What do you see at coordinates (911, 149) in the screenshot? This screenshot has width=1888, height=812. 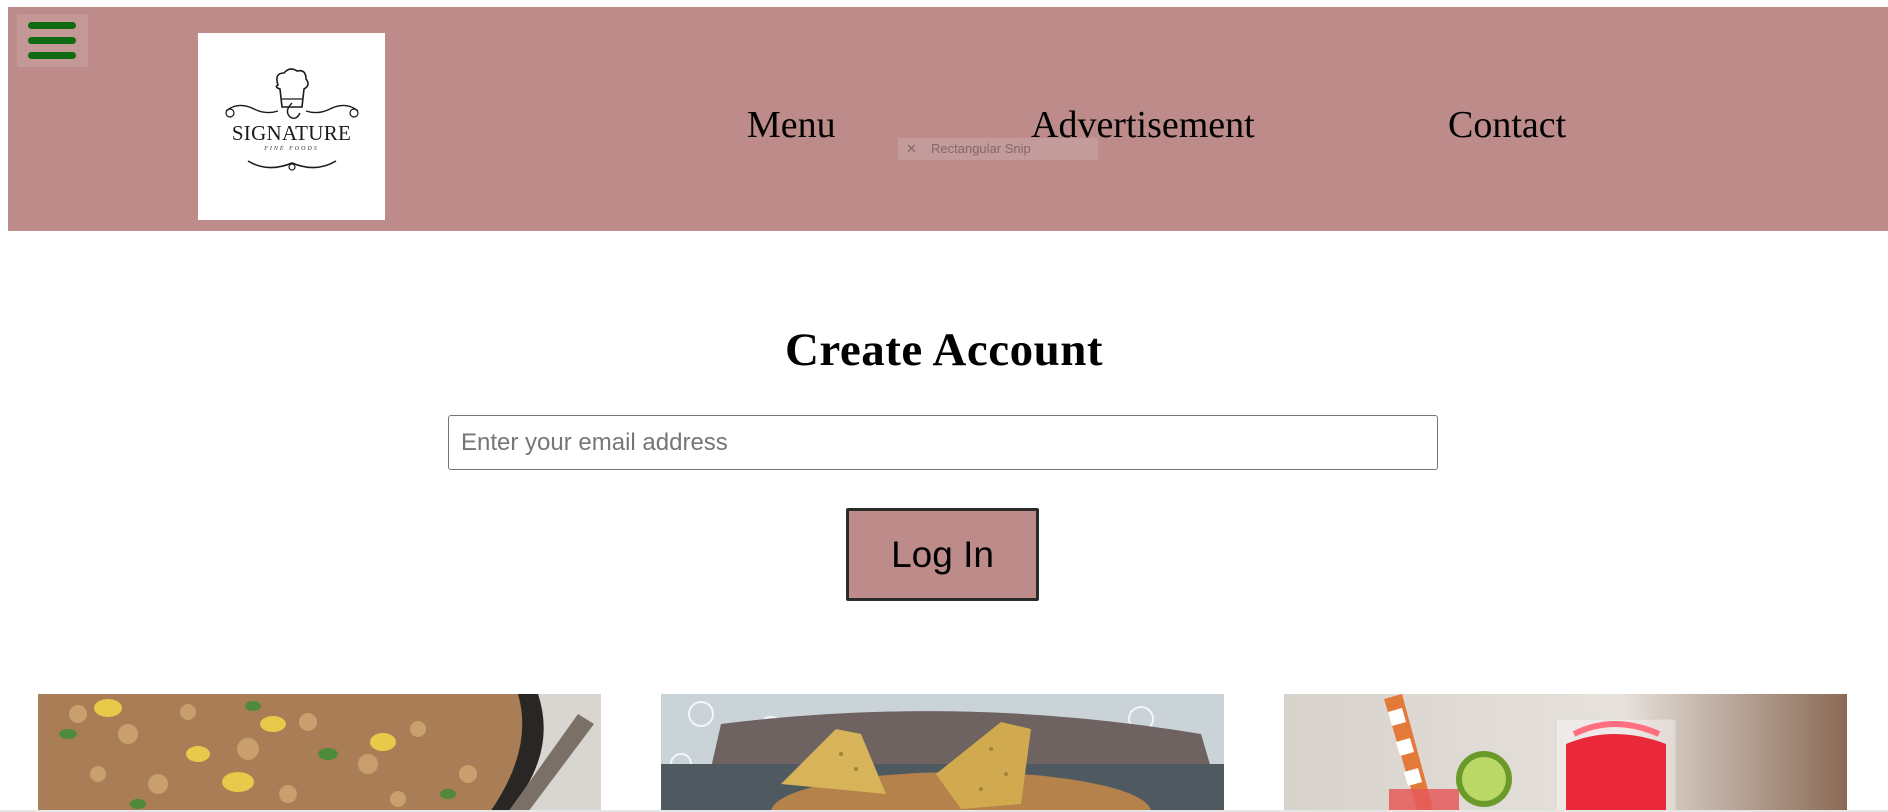 I see `close-icon: ✕` at bounding box center [911, 149].